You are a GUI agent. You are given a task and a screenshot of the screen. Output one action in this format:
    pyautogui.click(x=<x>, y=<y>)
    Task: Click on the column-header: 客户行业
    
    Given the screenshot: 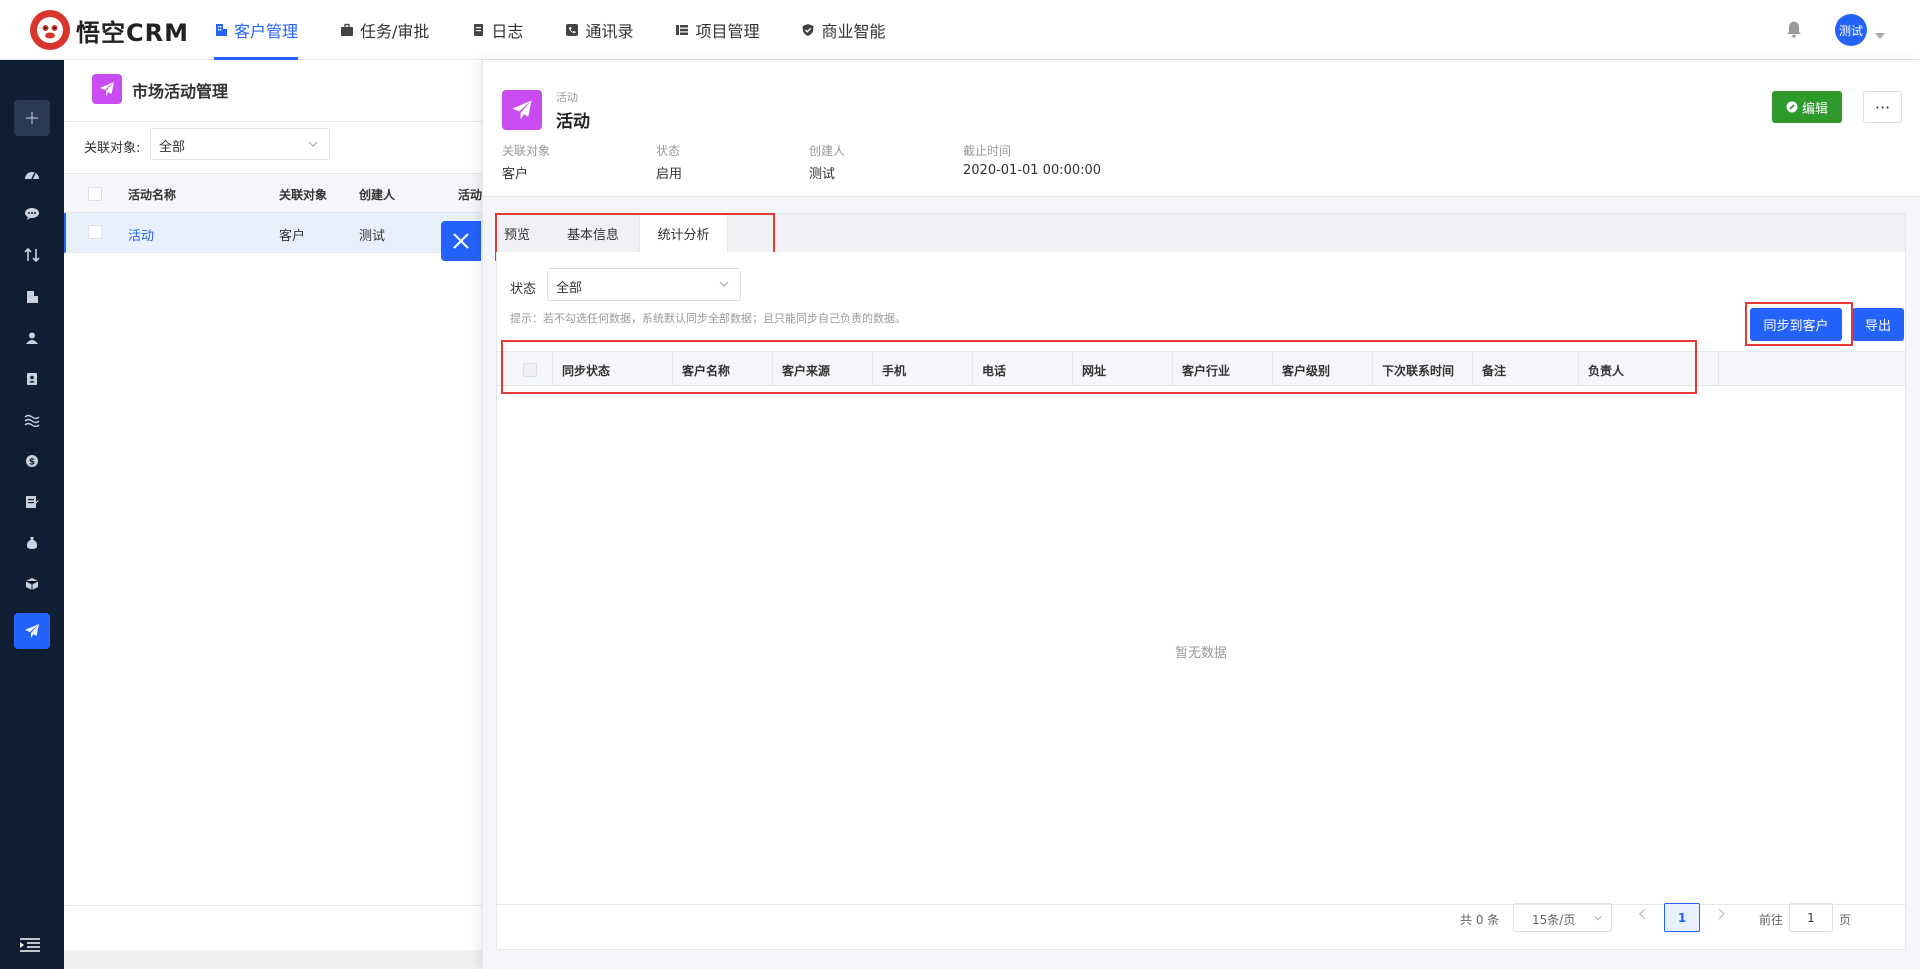 What is the action you would take?
    pyautogui.click(x=1223, y=369)
    